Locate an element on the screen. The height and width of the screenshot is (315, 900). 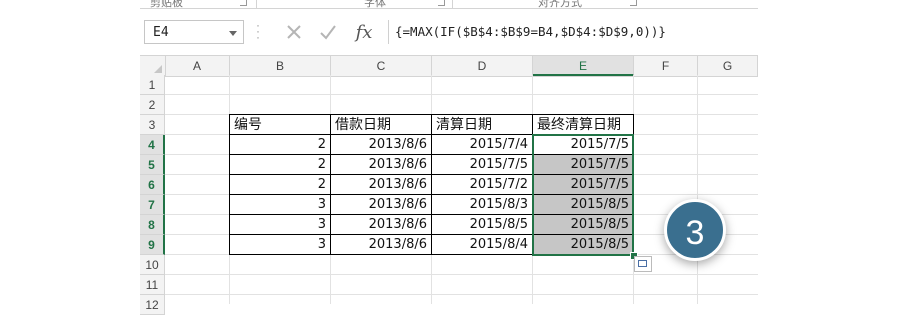
select-all-button is located at coordinates (153, 66).